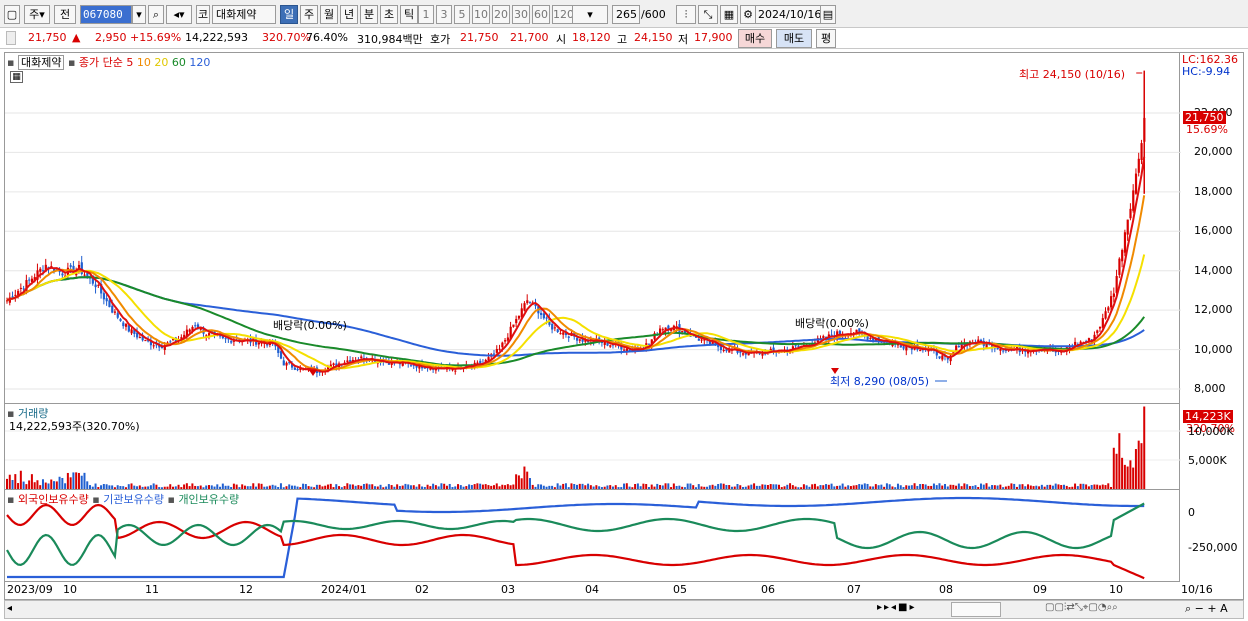 The height and width of the screenshot is (621, 1248). What do you see at coordinates (828, 14) in the screenshot?
I see `calendar-icon: ▤` at bounding box center [828, 14].